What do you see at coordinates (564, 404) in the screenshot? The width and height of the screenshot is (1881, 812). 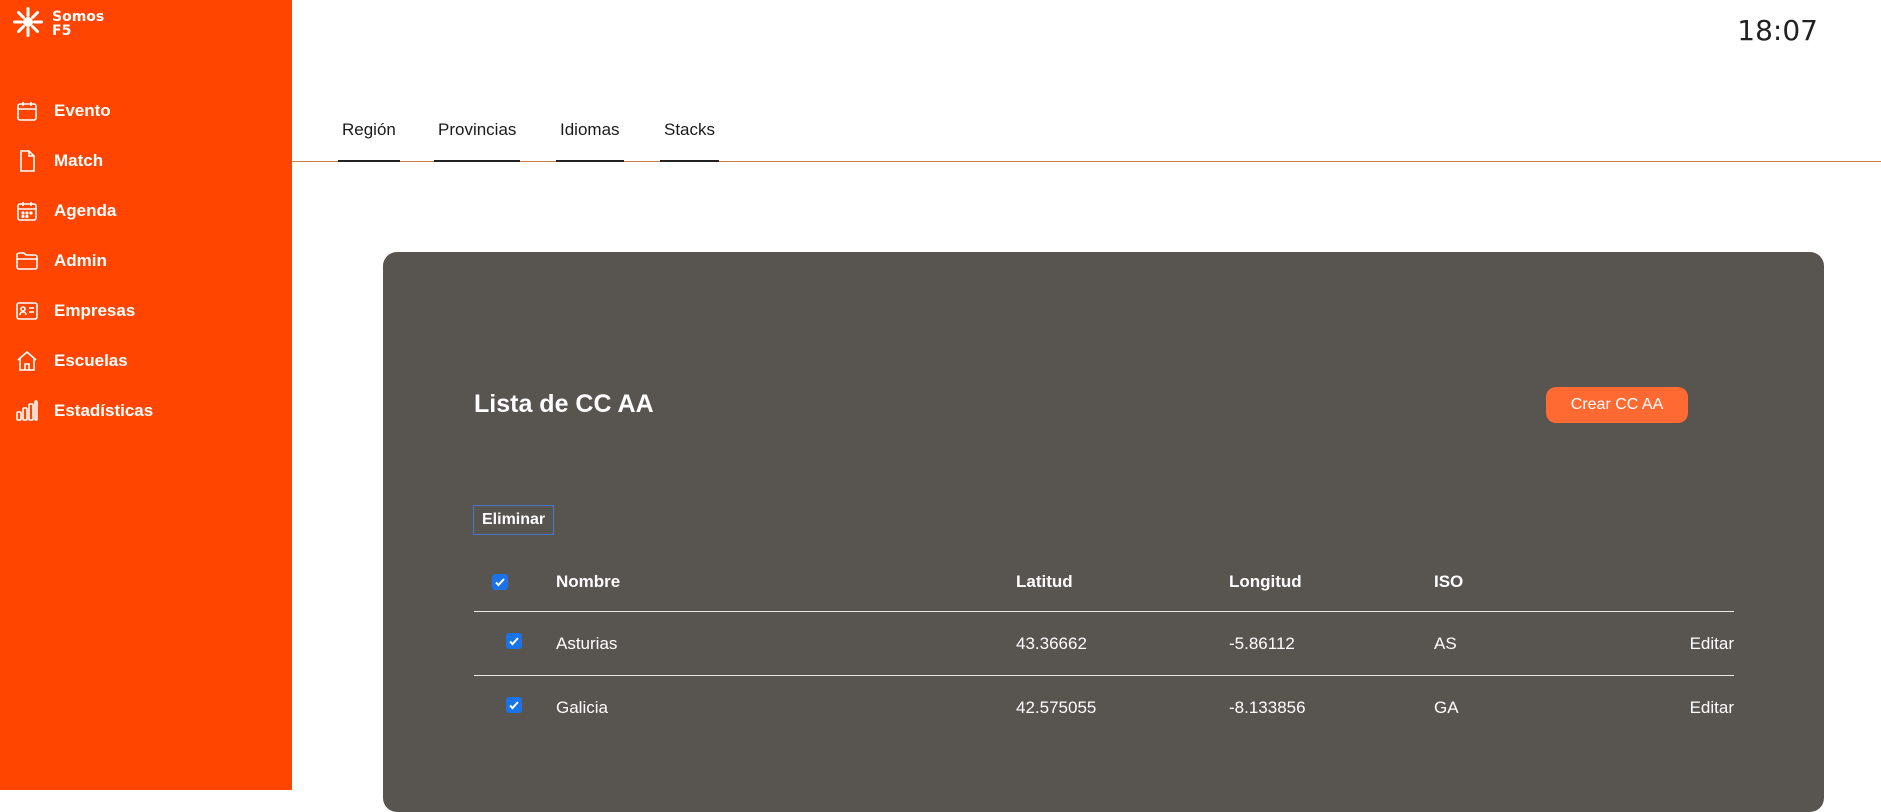 I see `page-title: Lista de CC AA` at bounding box center [564, 404].